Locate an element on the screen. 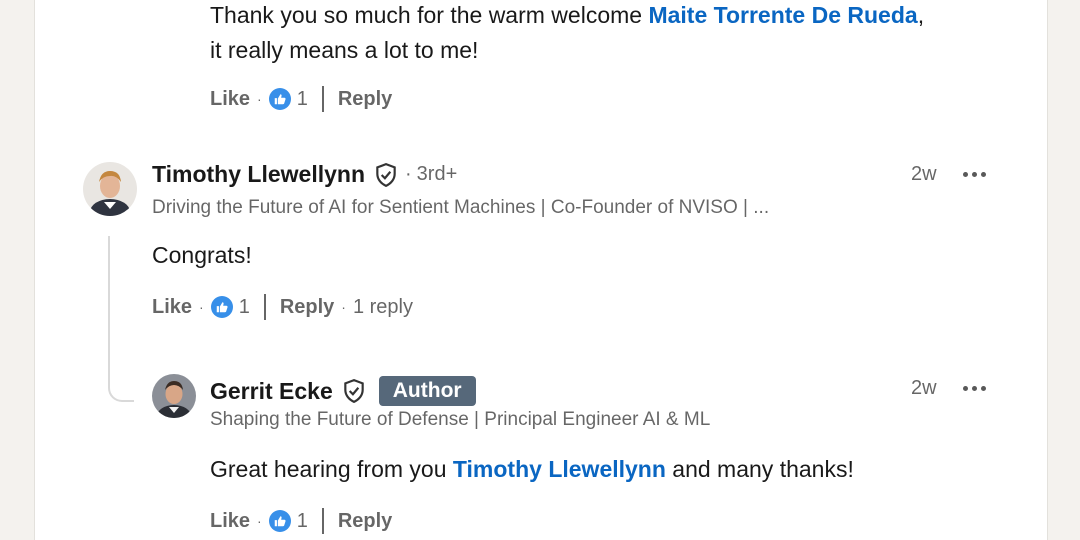  reply-header: Gerrit Ecke Author is located at coordinates (343, 391).